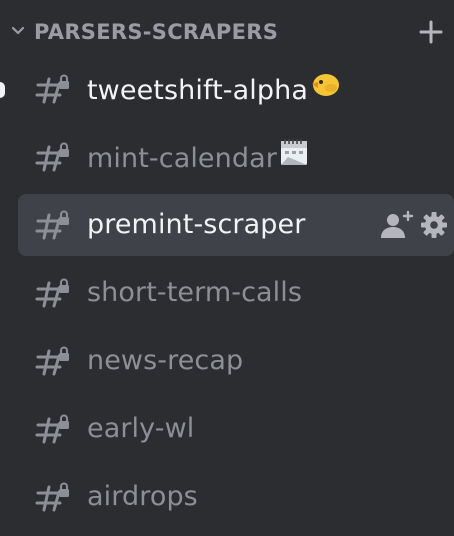 The width and height of the screenshot is (454, 536). Describe the element at coordinates (325, 88) in the screenshot. I see `chick-emoji-icon` at that location.